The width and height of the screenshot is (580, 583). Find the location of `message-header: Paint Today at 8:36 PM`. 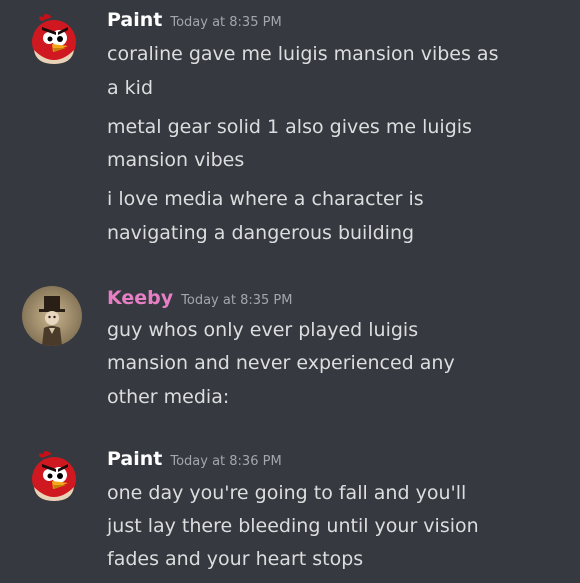

message-header: Paint Today at 8:36 PM is located at coordinates (194, 459).